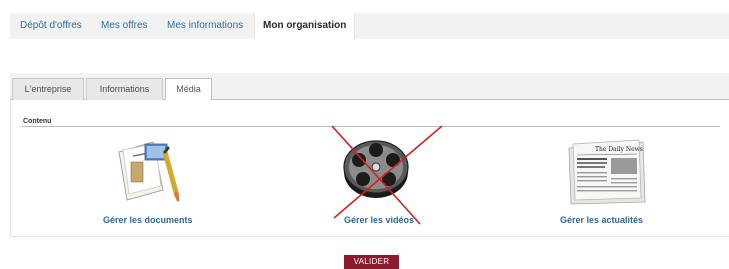 The image size is (729, 269). I want to click on manage-videos-link: Gérer les vidéos, so click(379, 220).